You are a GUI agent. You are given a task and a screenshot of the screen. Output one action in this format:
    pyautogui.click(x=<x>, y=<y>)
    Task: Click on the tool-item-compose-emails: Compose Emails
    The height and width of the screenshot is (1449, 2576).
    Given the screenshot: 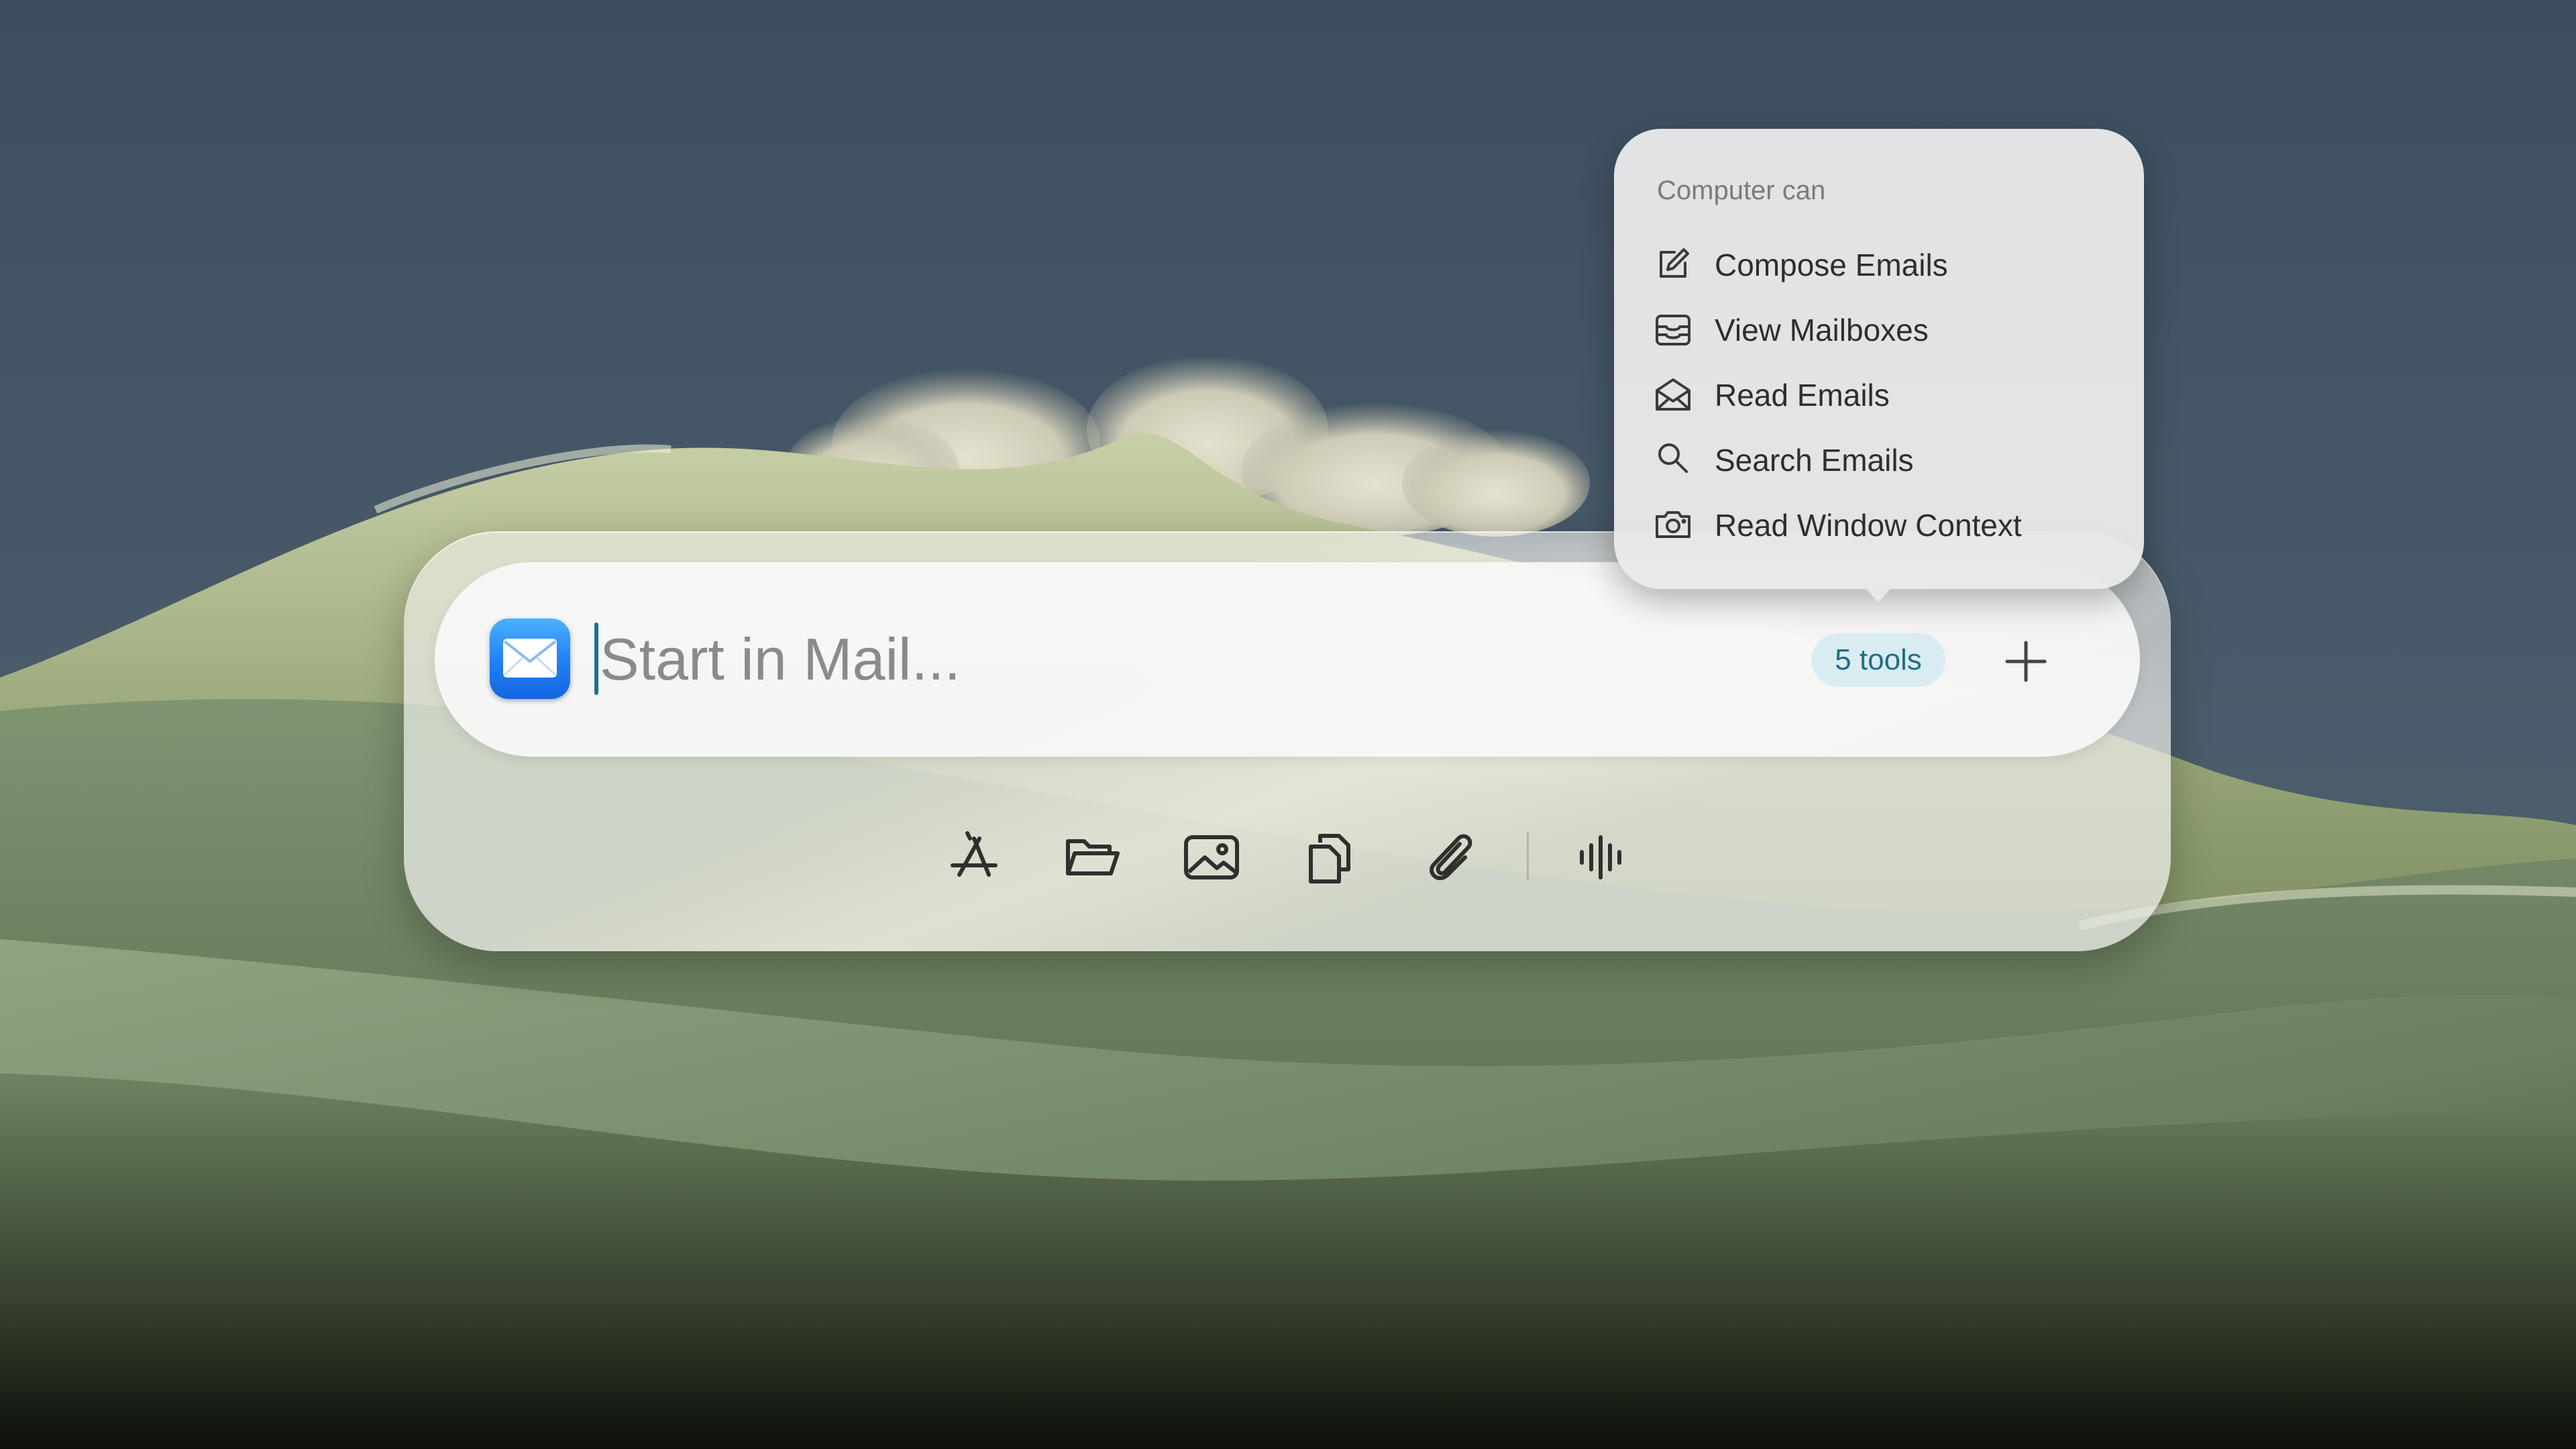 What is the action you would take?
    pyautogui.click(x=1886, y=263)
    